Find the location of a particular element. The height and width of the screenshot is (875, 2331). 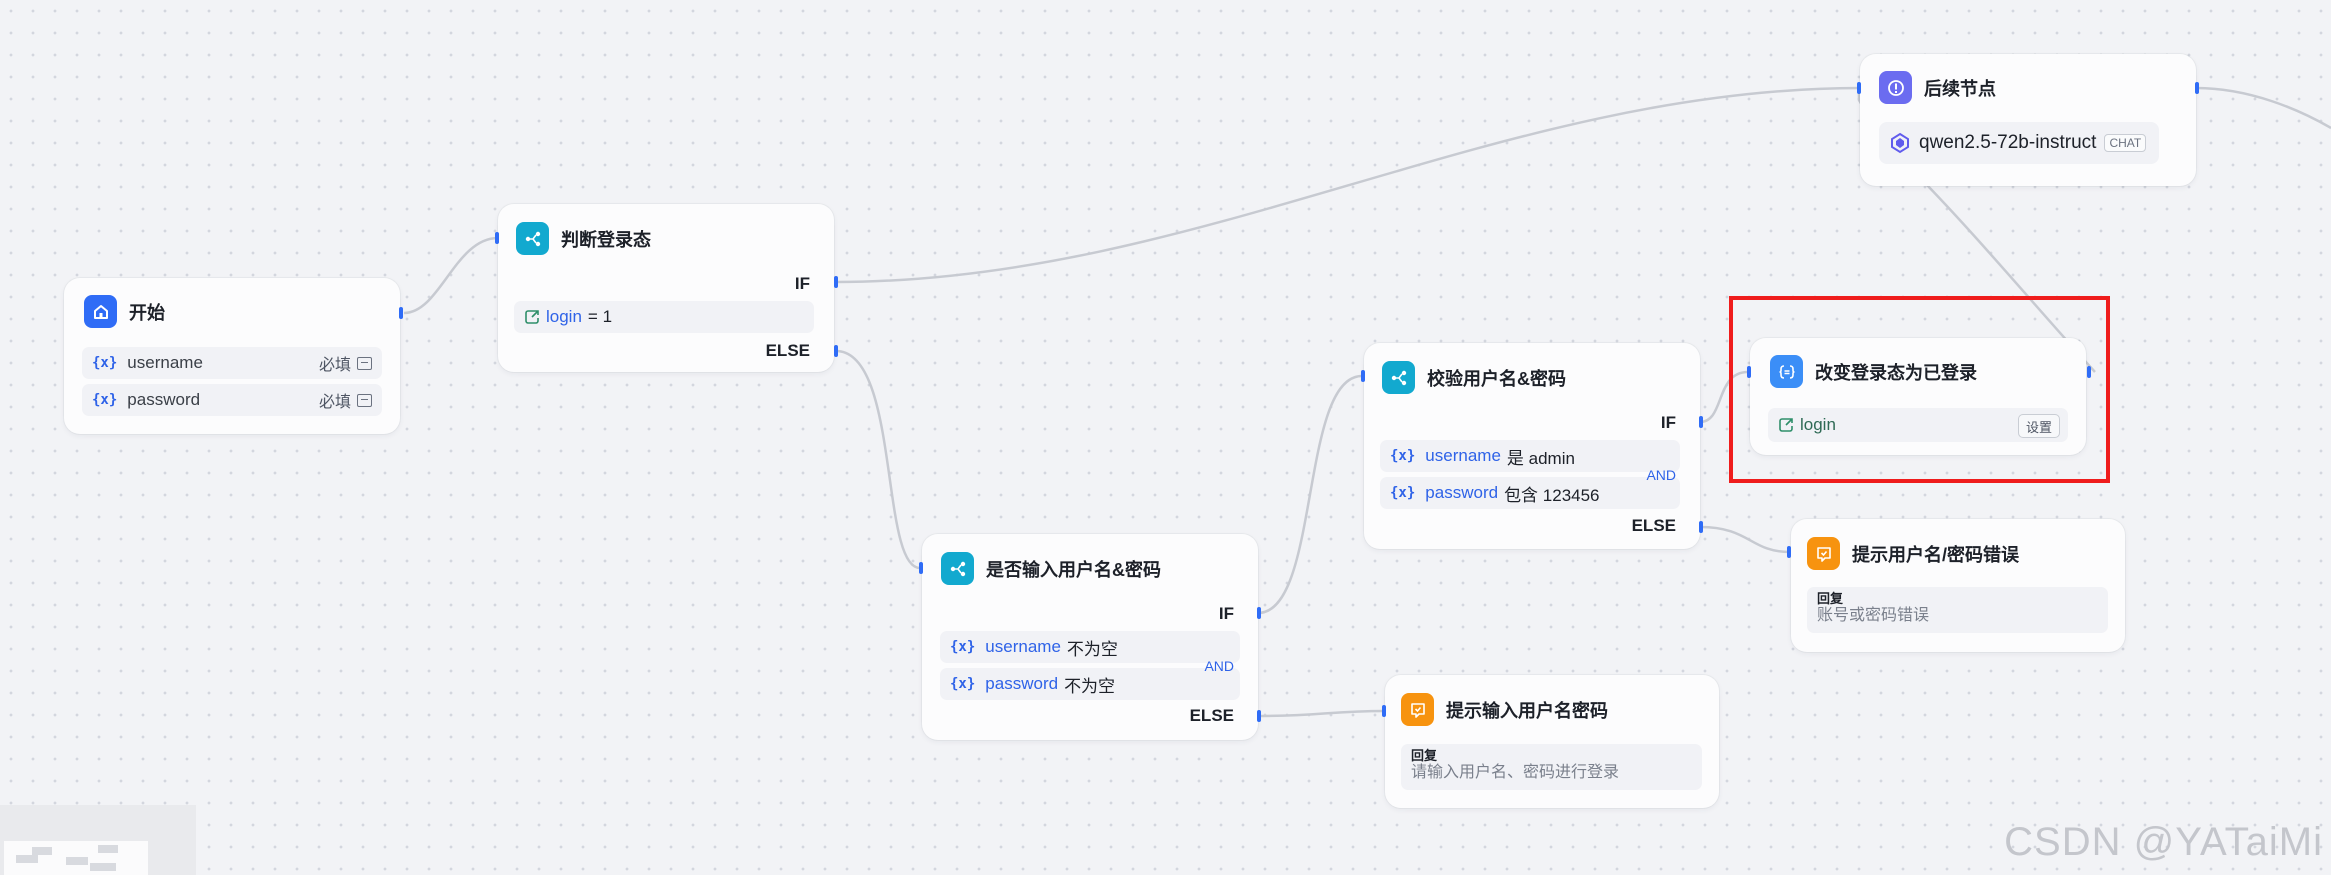

start-var-row-username: {x} username 必填 is located at coordinates (232, 363).